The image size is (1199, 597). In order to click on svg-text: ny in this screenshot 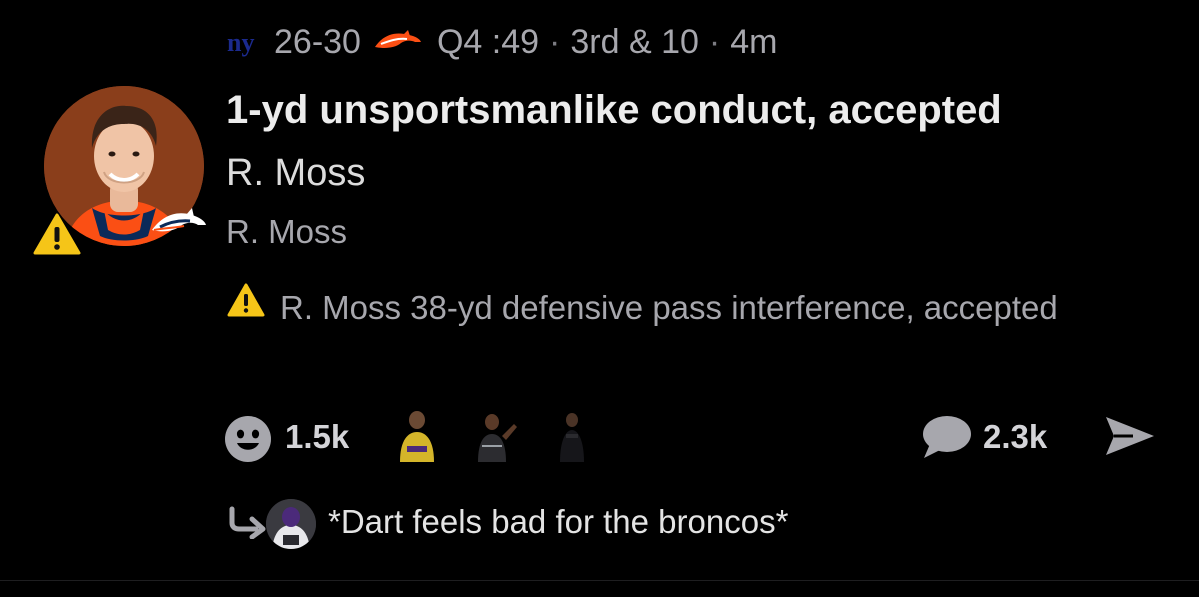, I will do `click(240, 42)`.